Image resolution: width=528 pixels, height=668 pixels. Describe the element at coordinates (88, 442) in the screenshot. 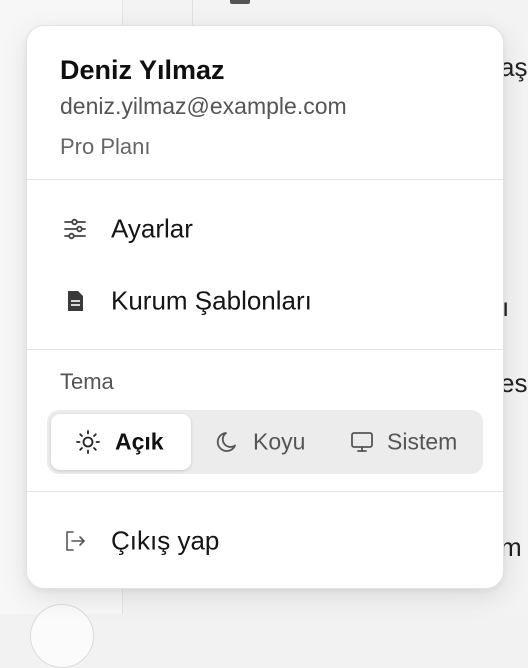

I see `sun-icon` at that location.